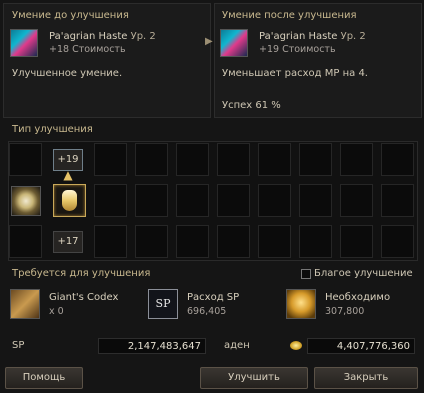 The height and width of the screenshot is (393, 424). What do you see at coordinates (234, 43) in the screenshot?
I see `skill-icon-after` at bounding box center [234, 43].